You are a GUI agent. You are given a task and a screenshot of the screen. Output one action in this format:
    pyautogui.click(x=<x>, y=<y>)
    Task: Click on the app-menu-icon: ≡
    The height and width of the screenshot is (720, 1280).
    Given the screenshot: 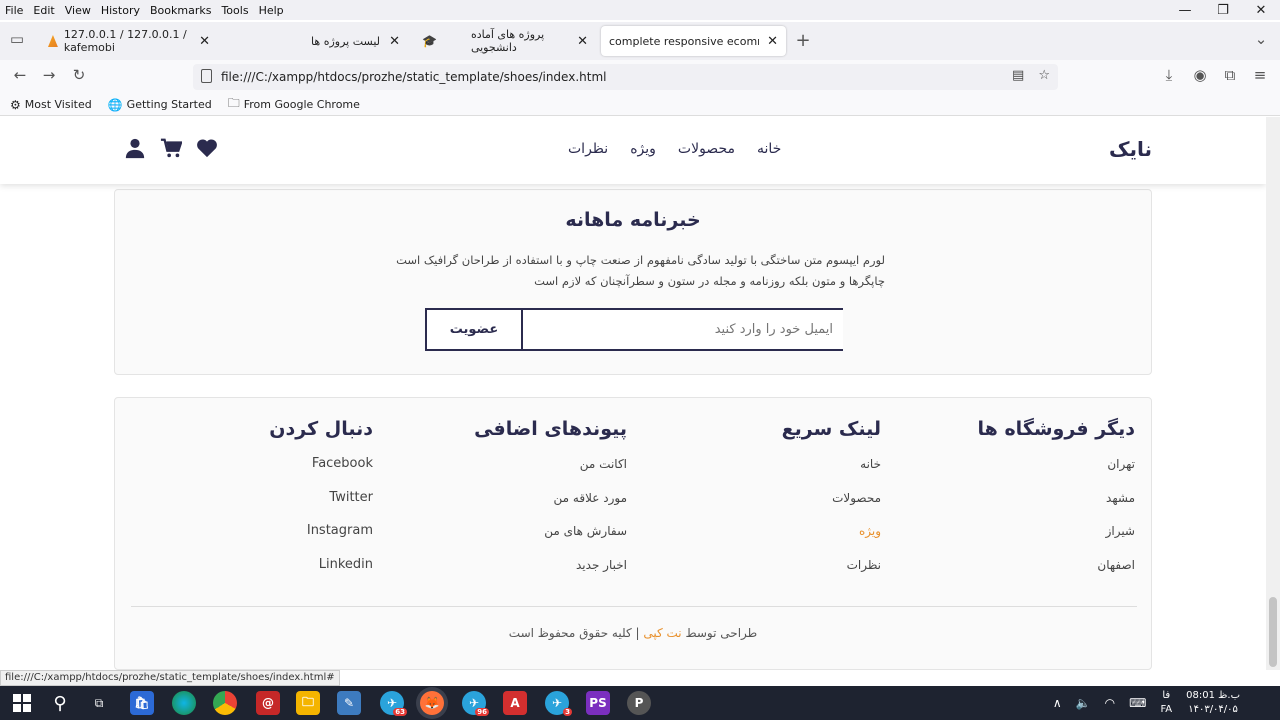 What is the action you would take?
    pyautogui.click(x=1260, y=75)
    